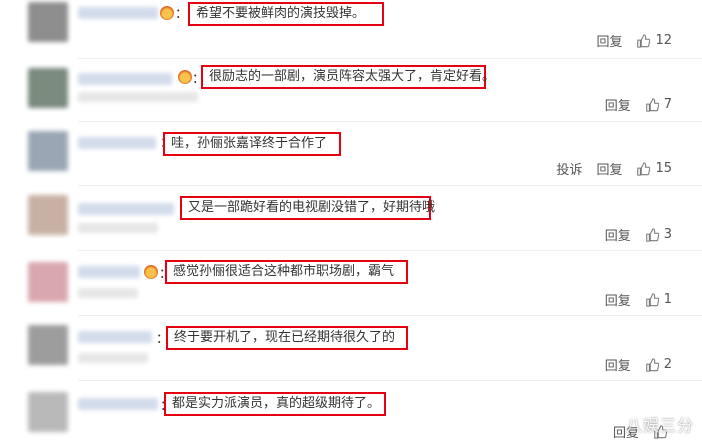  What do you see at coordinates (638, 299) in the screenshot?
I see `comment-actions: 回复 1` at bounding box center [638, 299].